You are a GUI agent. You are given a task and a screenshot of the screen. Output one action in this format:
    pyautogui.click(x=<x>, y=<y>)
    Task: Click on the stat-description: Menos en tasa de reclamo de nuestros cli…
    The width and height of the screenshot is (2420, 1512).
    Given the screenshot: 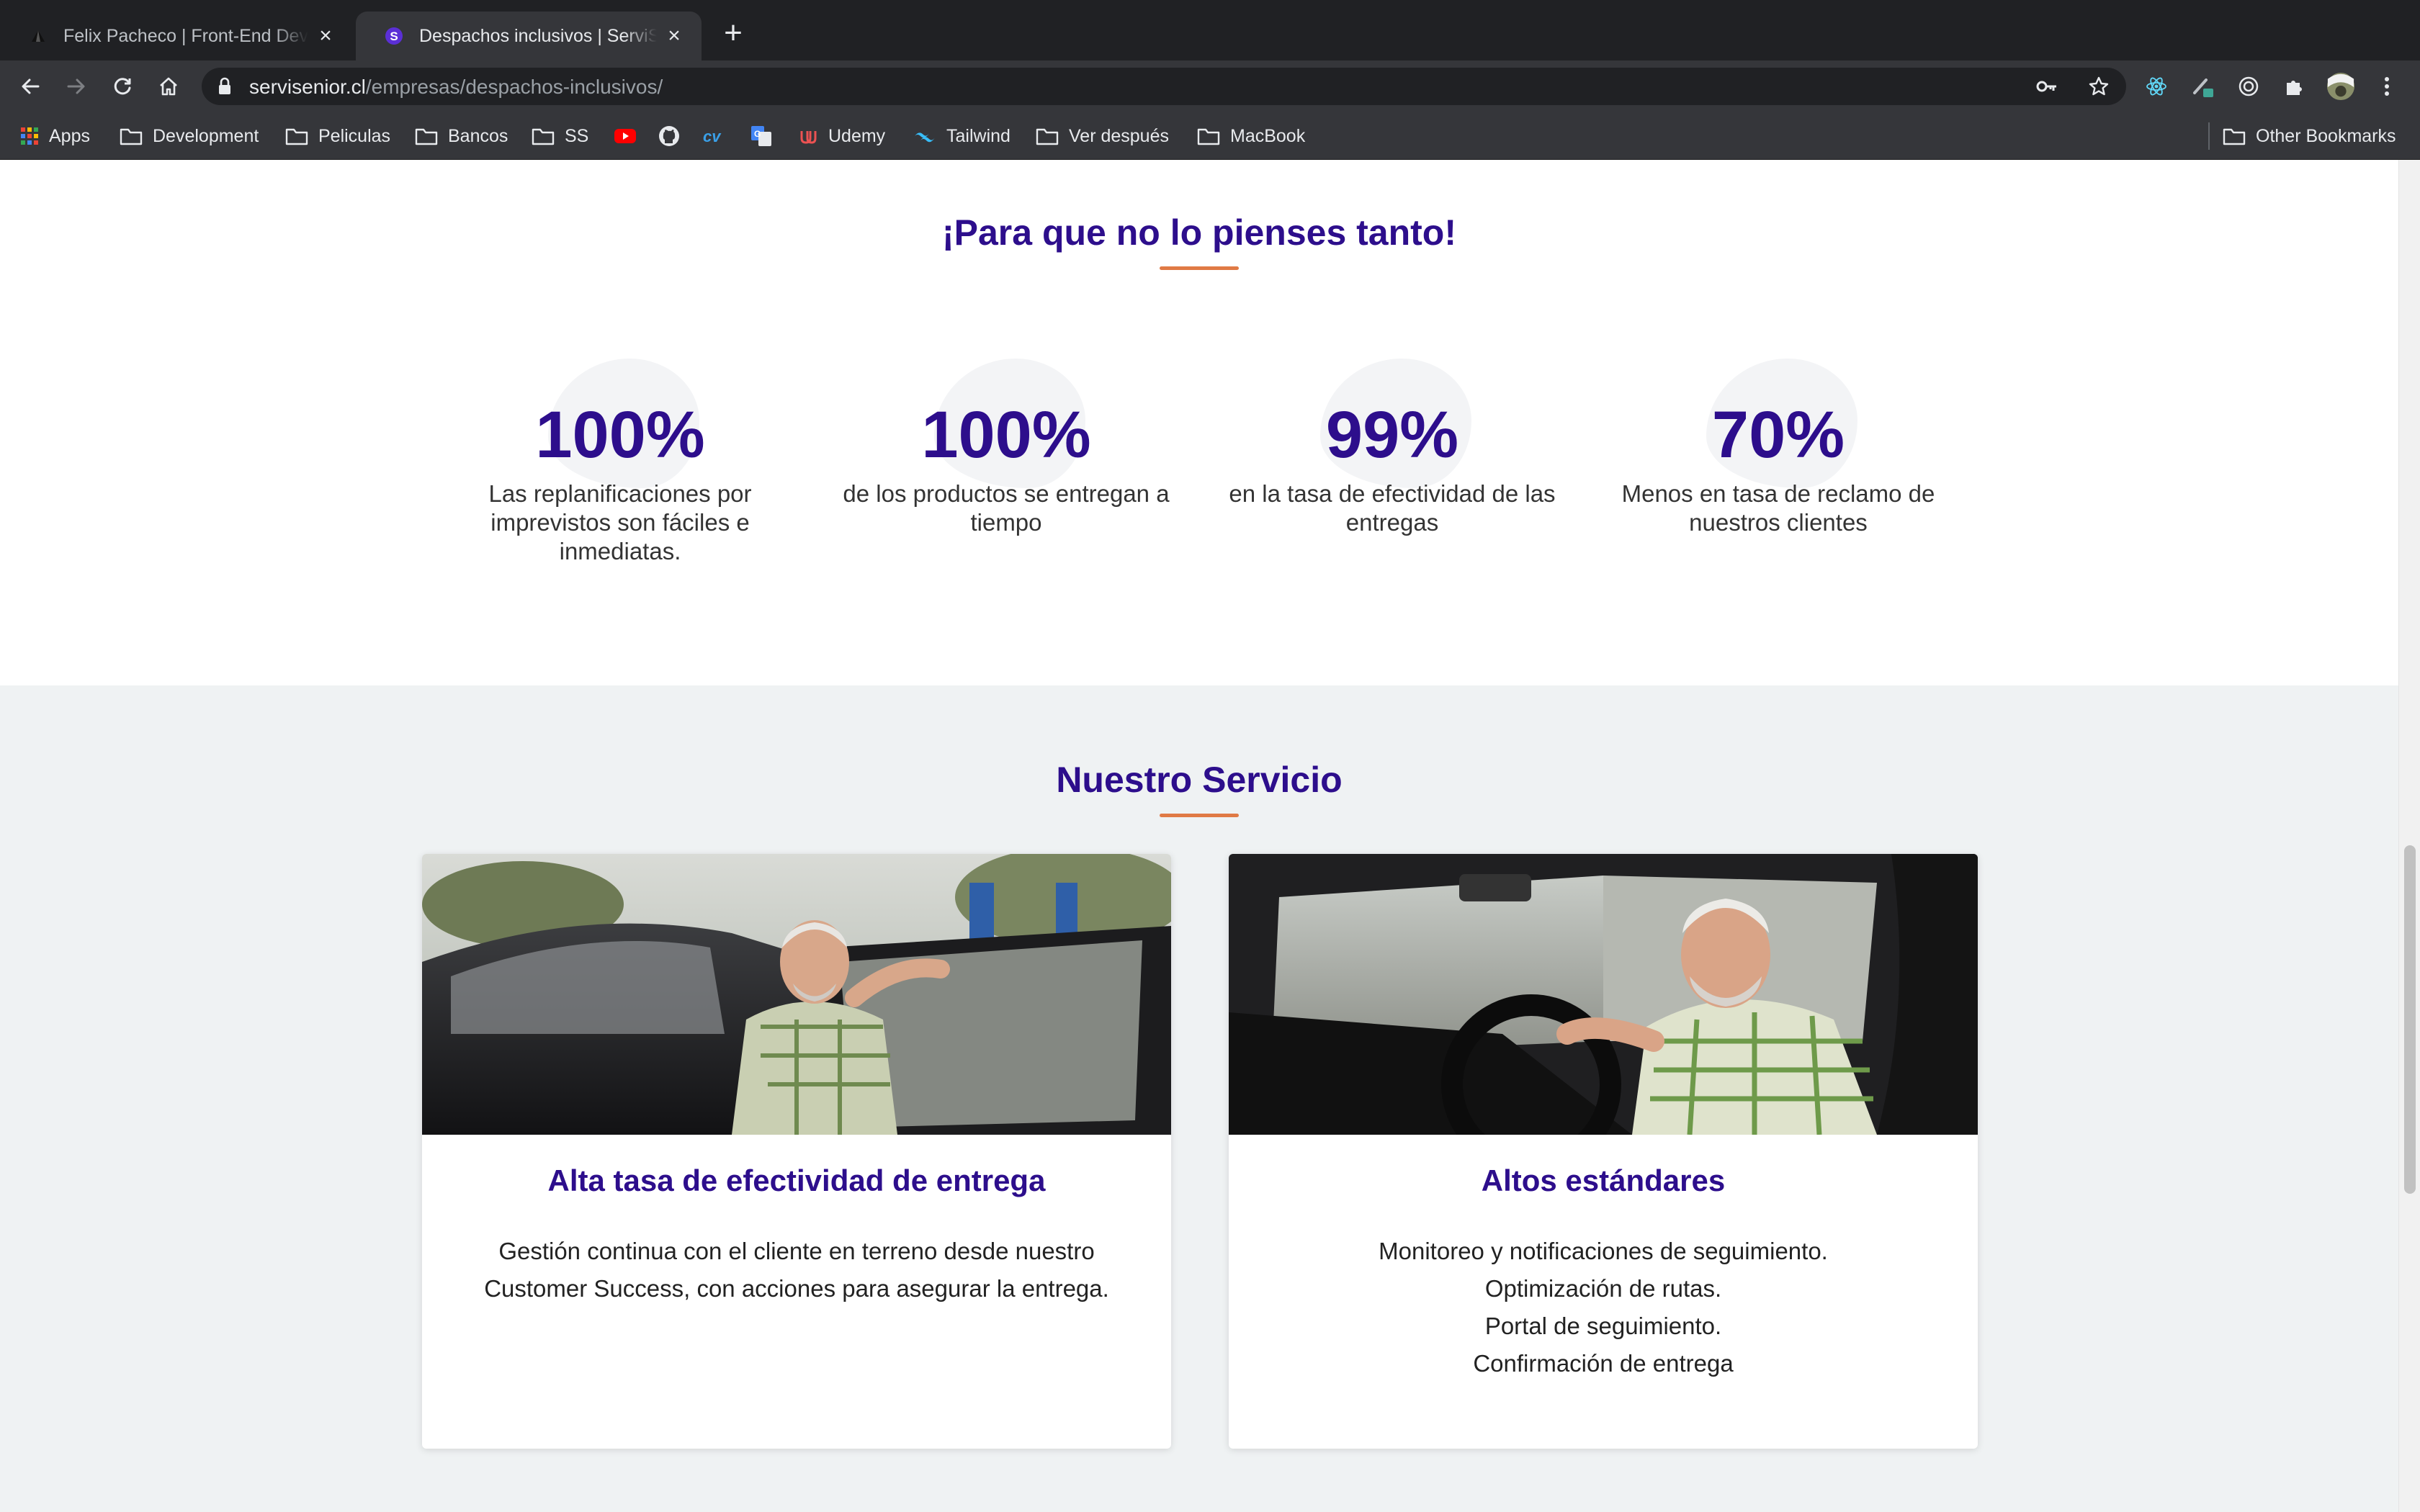 What is the action you would take?
    pyautogui.click(x=1778, y=508)
    